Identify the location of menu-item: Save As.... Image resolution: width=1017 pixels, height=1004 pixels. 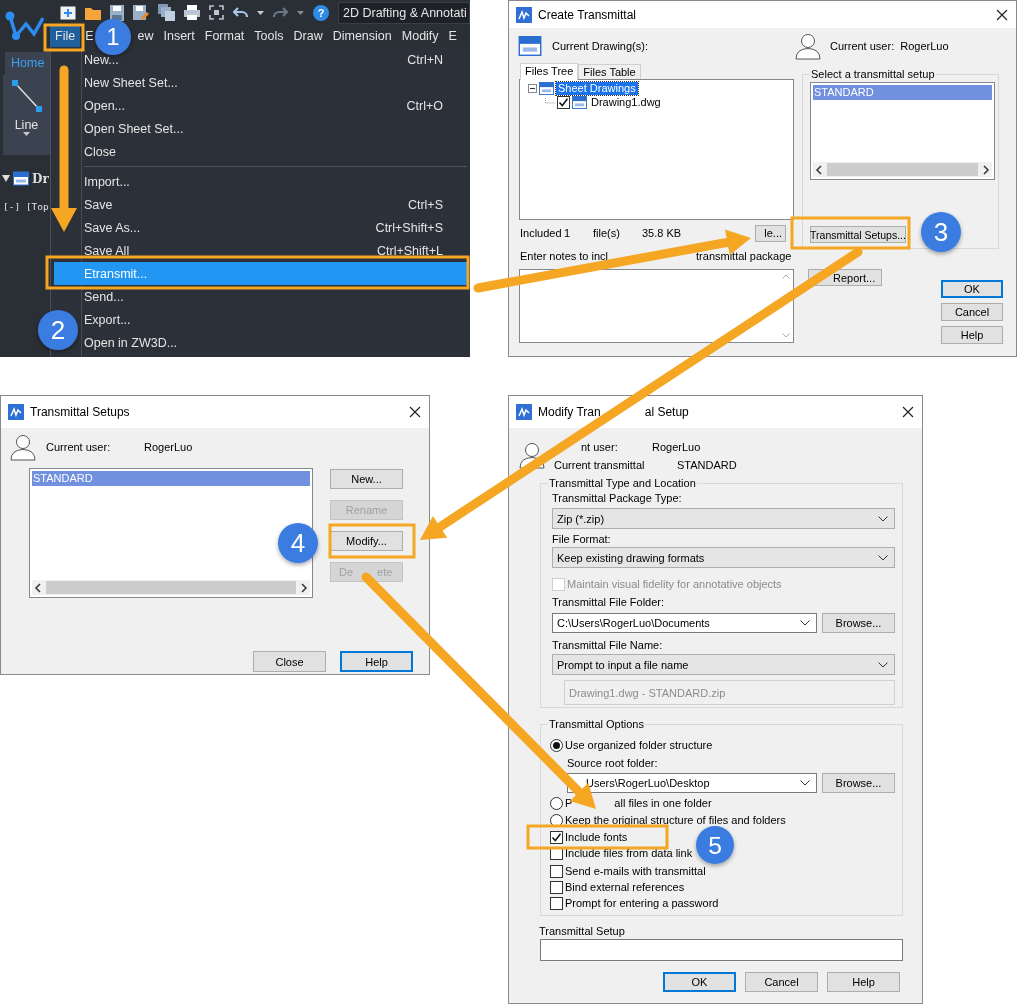
(112, 227).